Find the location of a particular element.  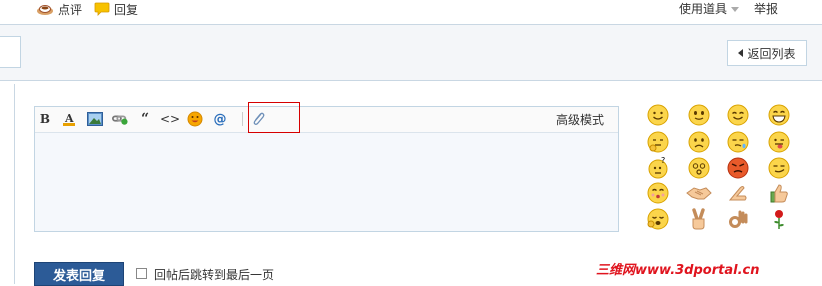

site-watermark: 三维网www.3dportal.cn is located at coordinates (678, 270).